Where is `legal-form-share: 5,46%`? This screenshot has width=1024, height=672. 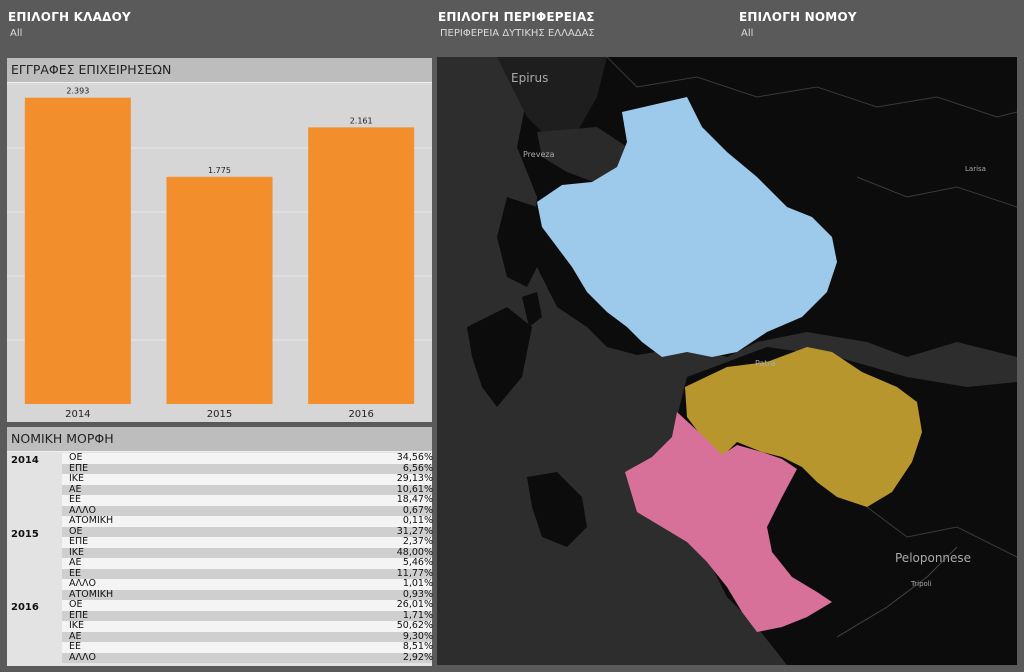 legal-form-share: 5,46% is located at coordinates (417, 562).